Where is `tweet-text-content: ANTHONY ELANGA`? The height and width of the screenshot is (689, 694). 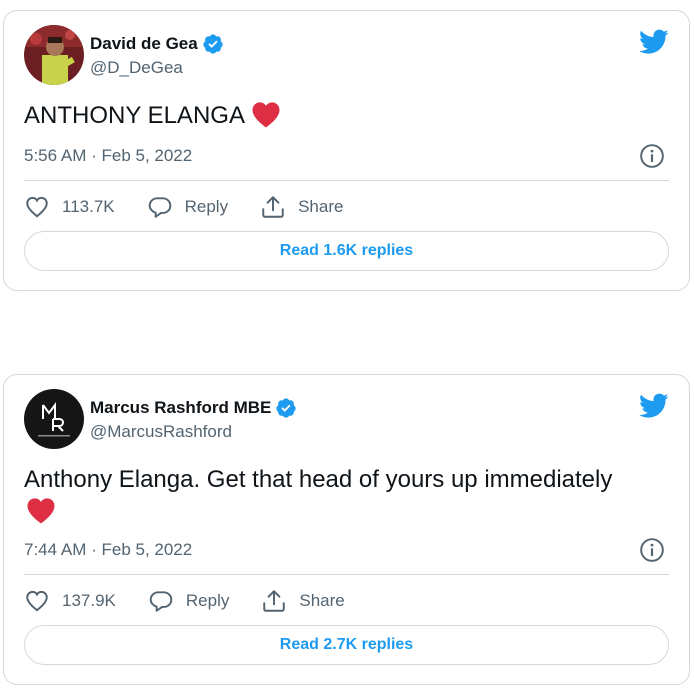
tweet-text-content: ANTHONY ELANGA is located at coordinates (134, 115).